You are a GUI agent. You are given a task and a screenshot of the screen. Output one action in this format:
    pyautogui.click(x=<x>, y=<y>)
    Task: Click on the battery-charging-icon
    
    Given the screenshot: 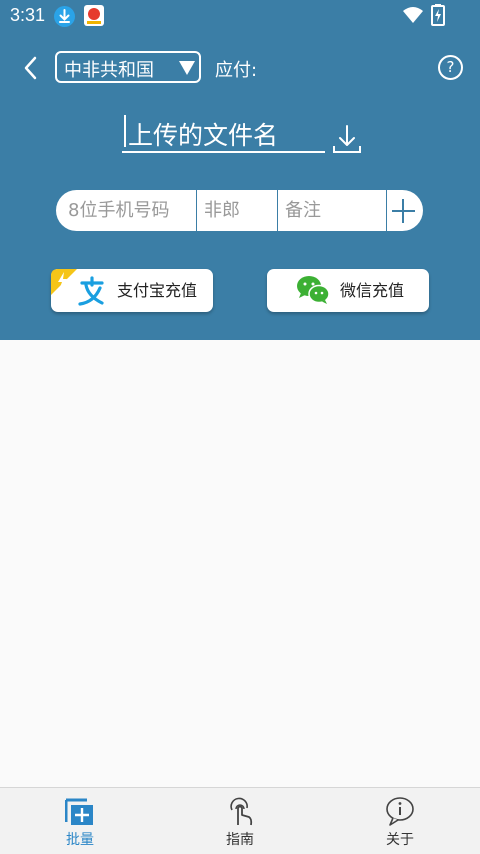 What is the action you would take?
    pyautogui.click(x=438, y=17)
    